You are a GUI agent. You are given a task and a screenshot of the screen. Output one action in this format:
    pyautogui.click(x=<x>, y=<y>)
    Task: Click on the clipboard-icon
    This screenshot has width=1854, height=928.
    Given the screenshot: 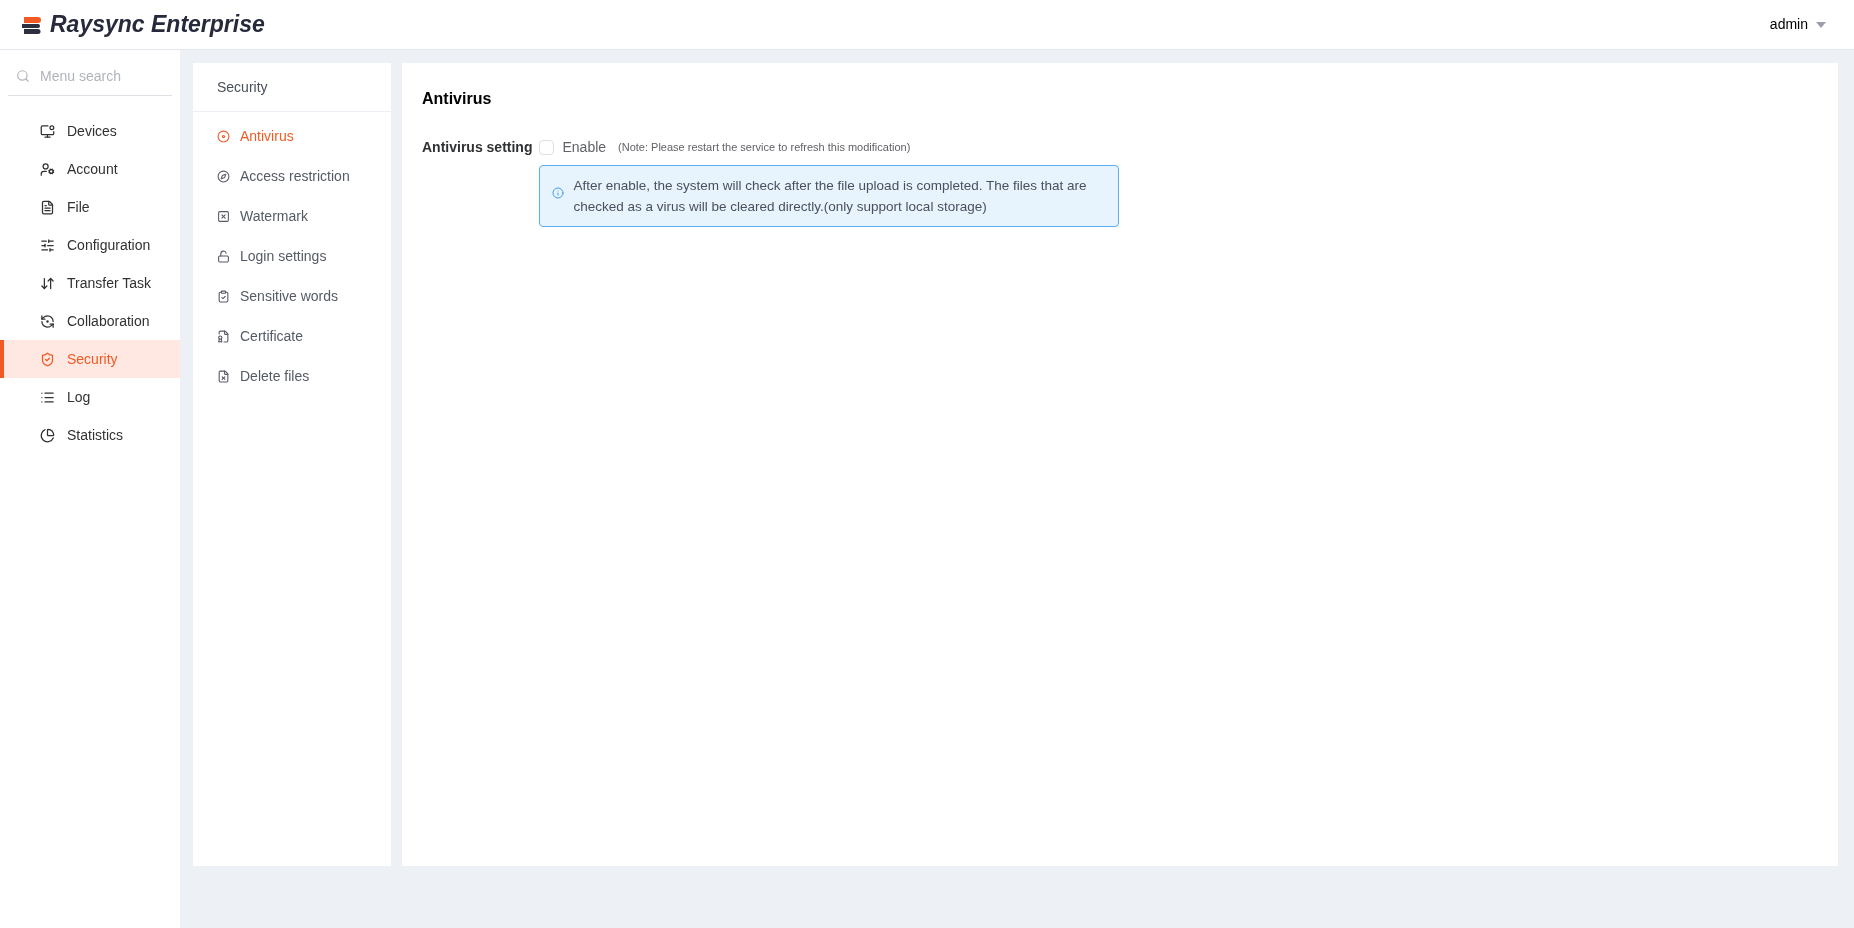 What is the action you would take?
    pyautogui.click(x=223, y=296)
    